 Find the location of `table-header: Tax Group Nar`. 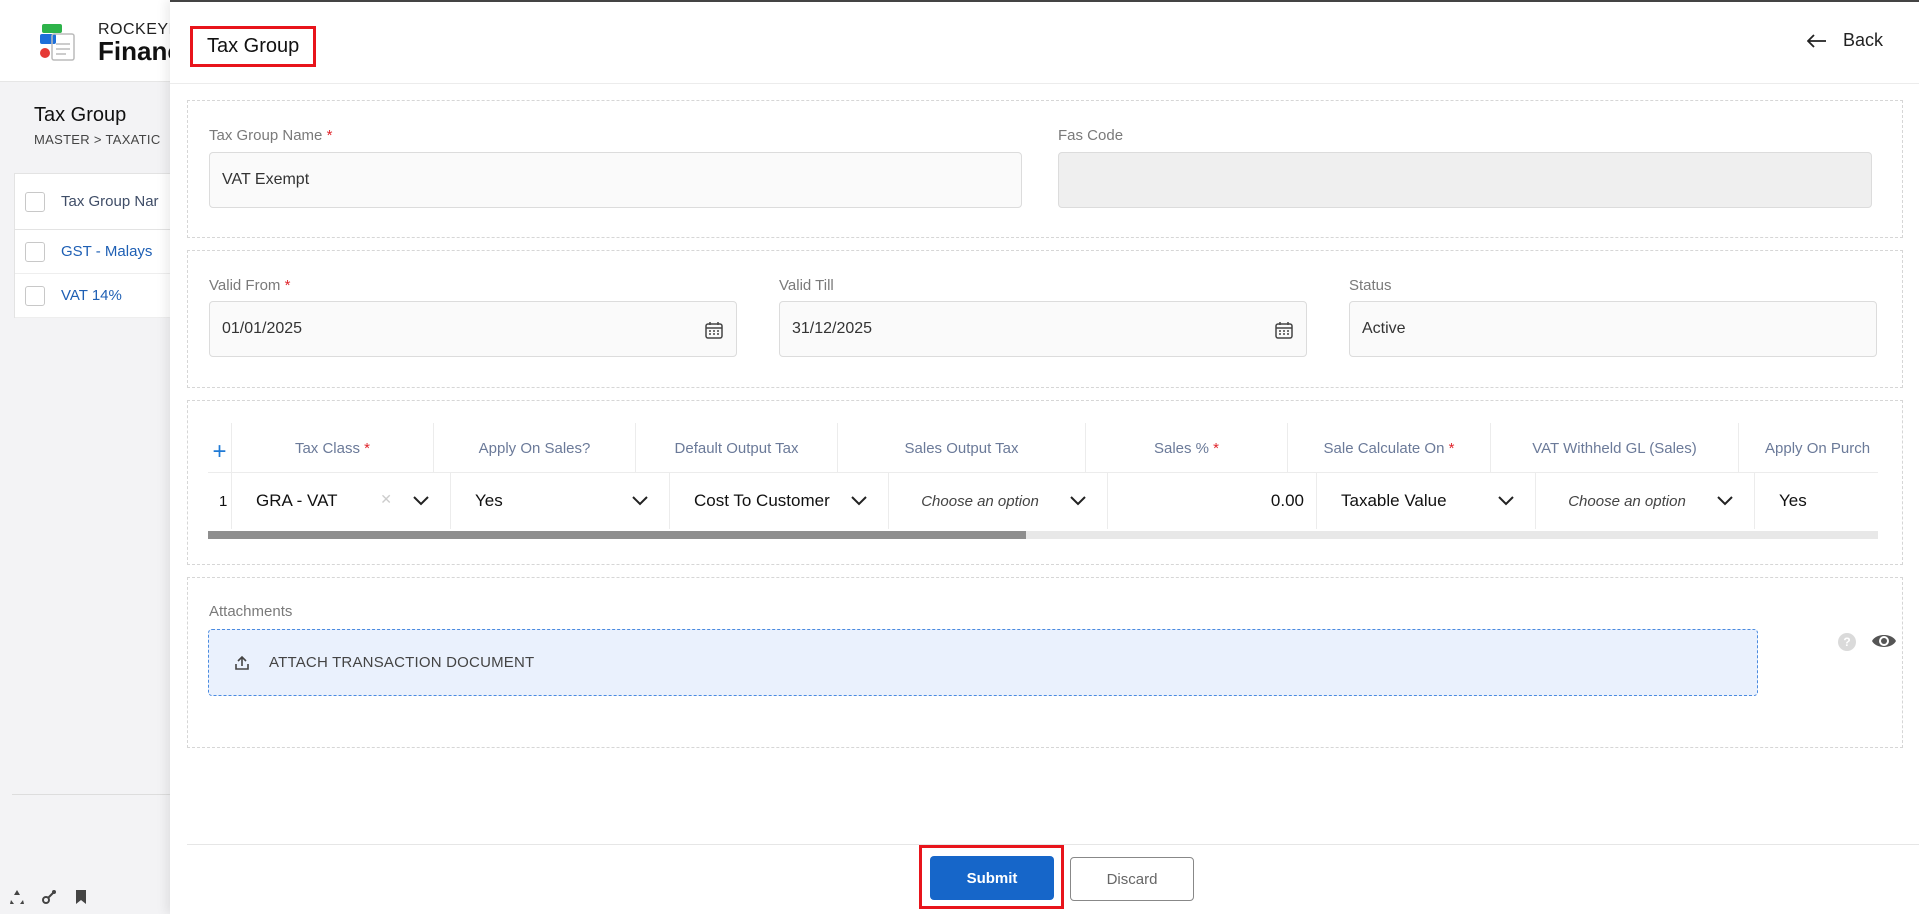

table-header: Tax Group Nar is located at coordinates (99, 202).